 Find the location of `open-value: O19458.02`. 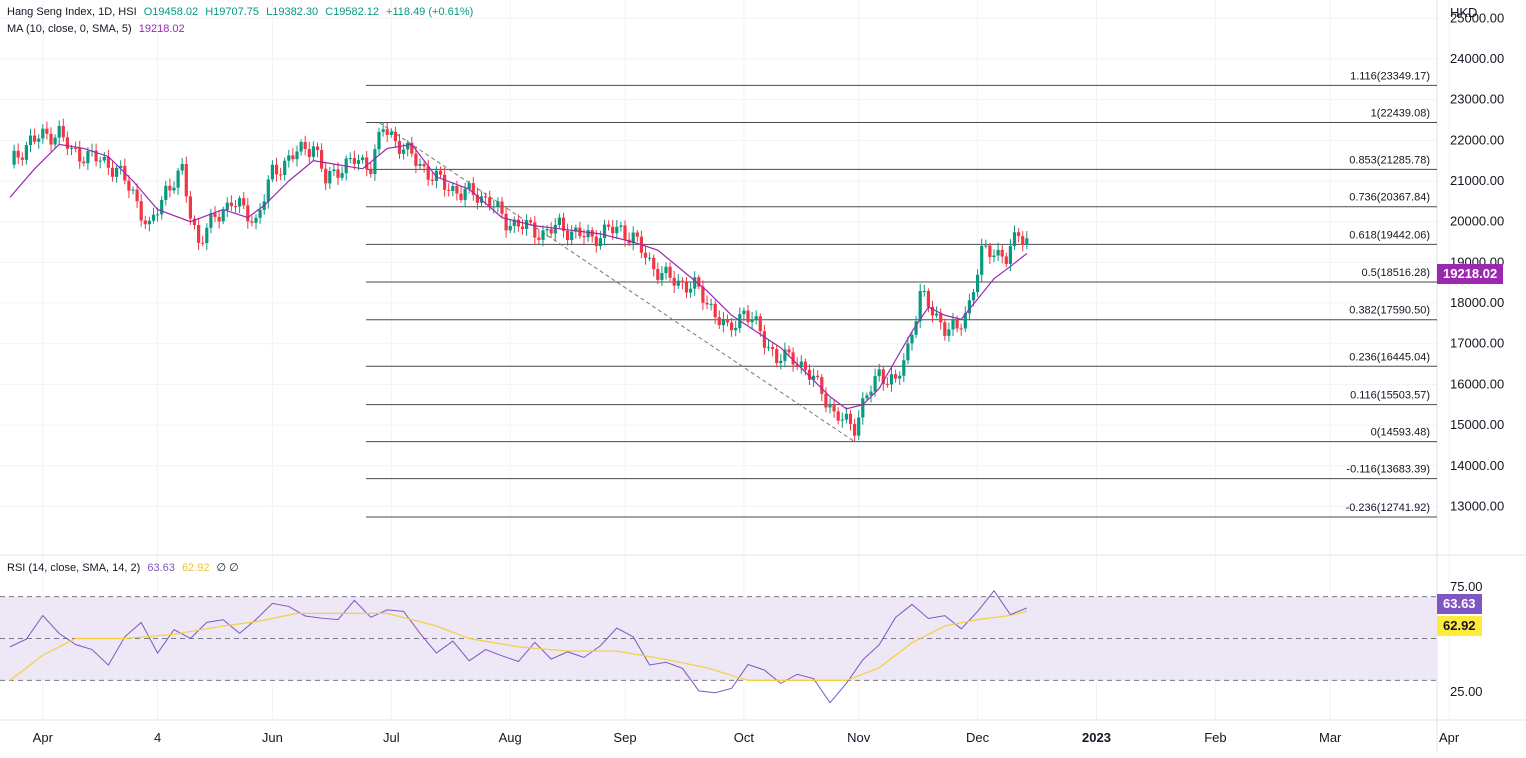

open-value: O19458.02 is located at coordinates (171, 12).